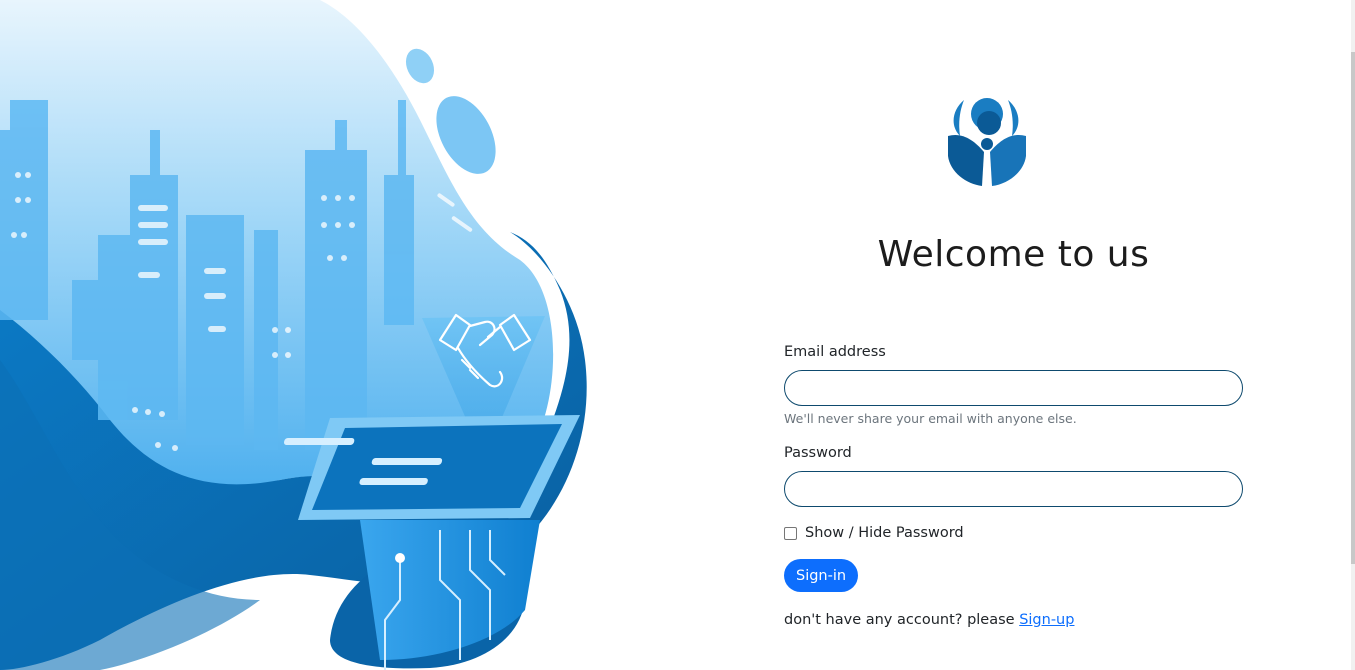  I want to click on scrollbar-thumb, so click(1353, 308).